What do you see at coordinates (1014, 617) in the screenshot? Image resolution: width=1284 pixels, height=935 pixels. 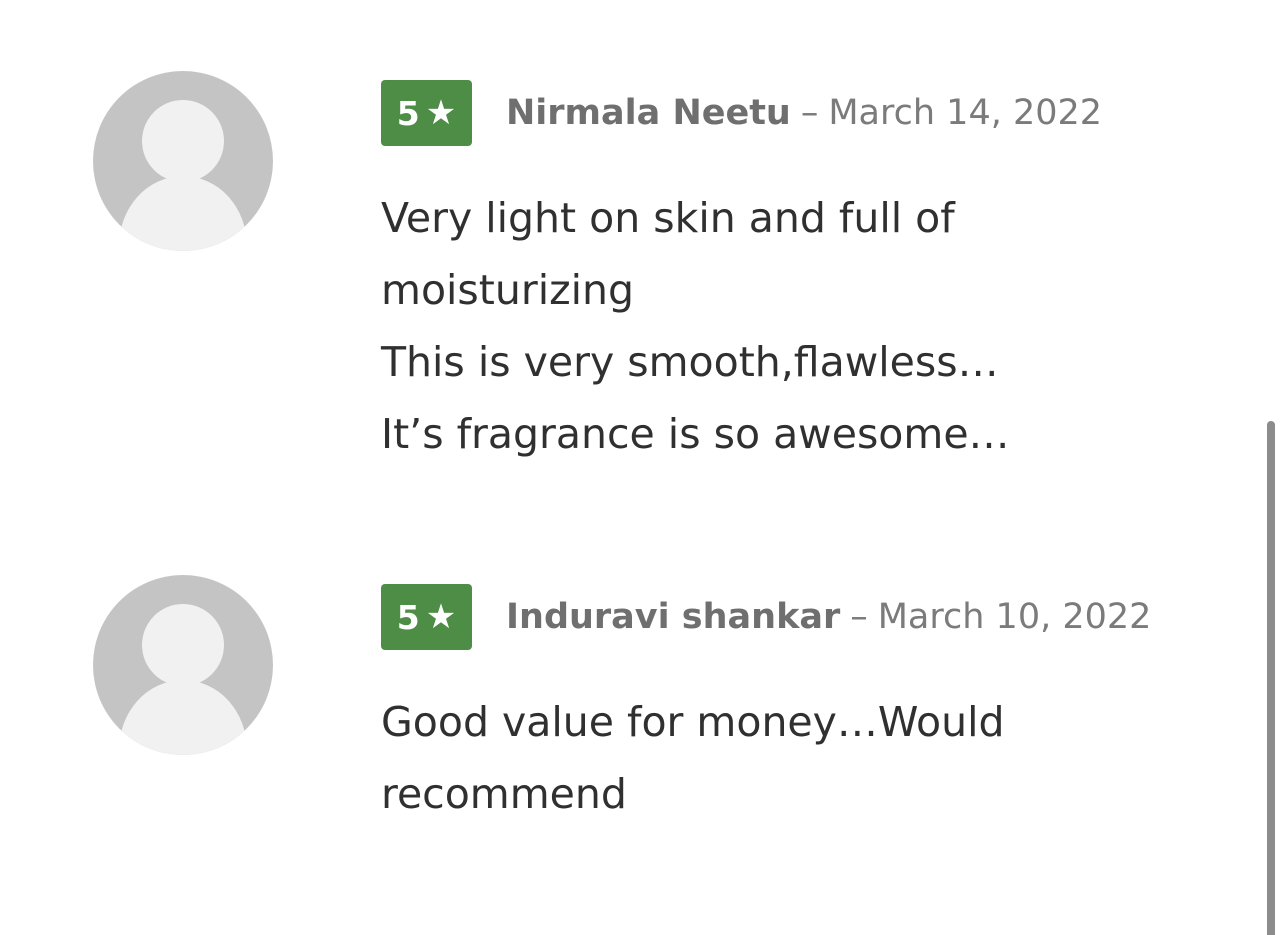 I see `review-date: March 10, 2022` at bounding box center [1014, 617].